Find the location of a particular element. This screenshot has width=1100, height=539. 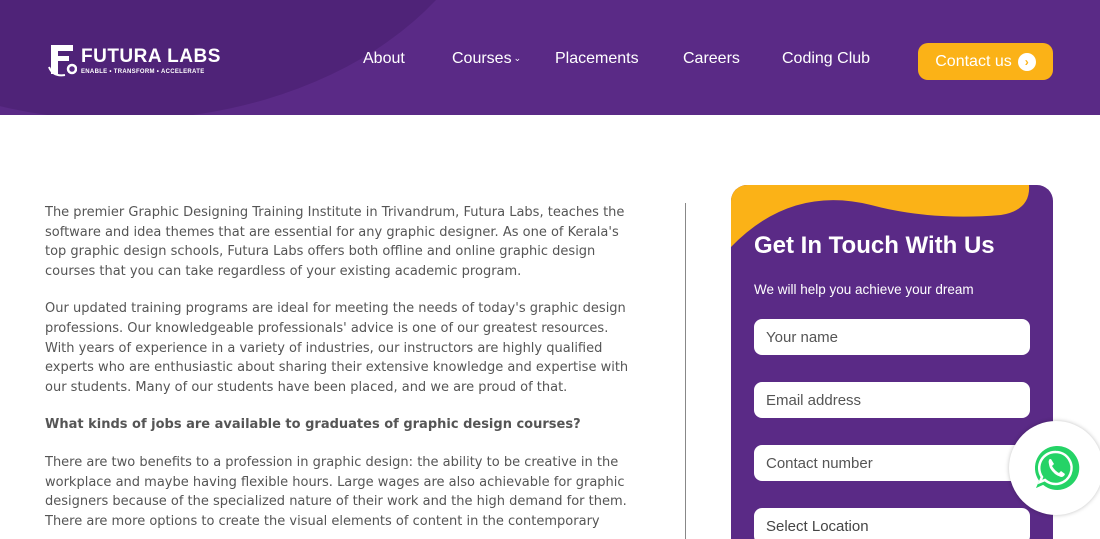

whatsapp-button is located at coordinates (1056, 468).